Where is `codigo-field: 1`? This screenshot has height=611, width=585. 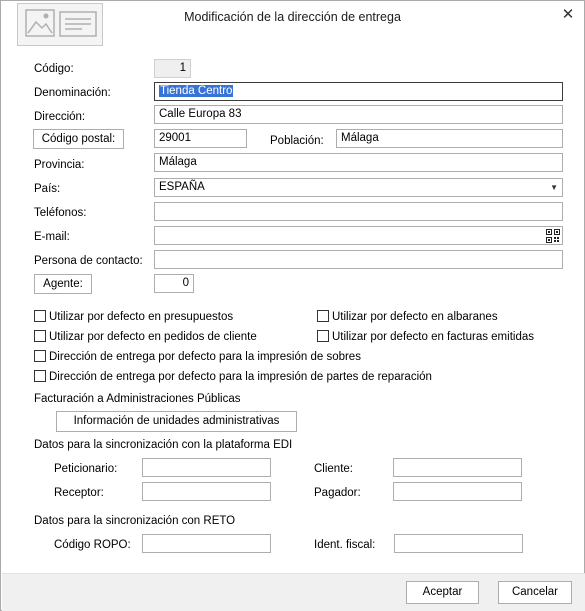
codigo-field: 1 is located at coordinates (172, 68).